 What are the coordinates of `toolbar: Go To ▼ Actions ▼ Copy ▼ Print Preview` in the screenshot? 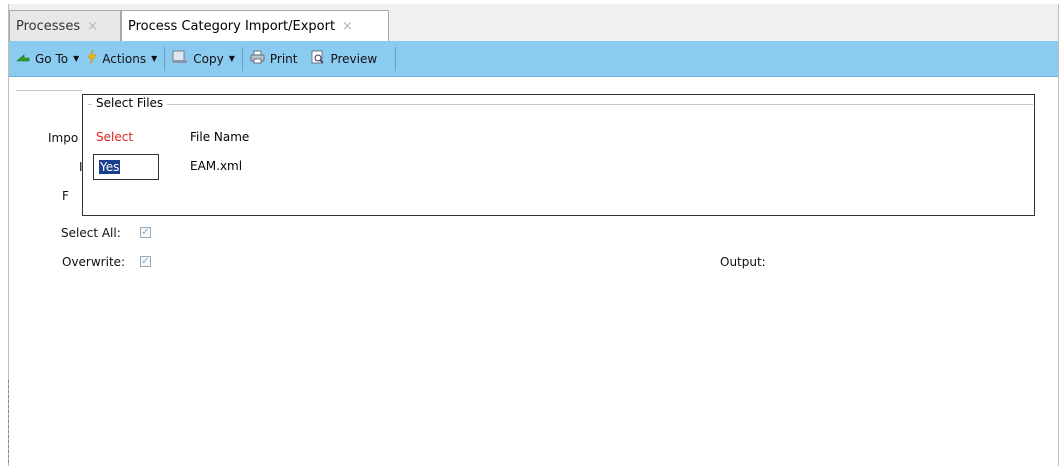 It's located at (533, 59).